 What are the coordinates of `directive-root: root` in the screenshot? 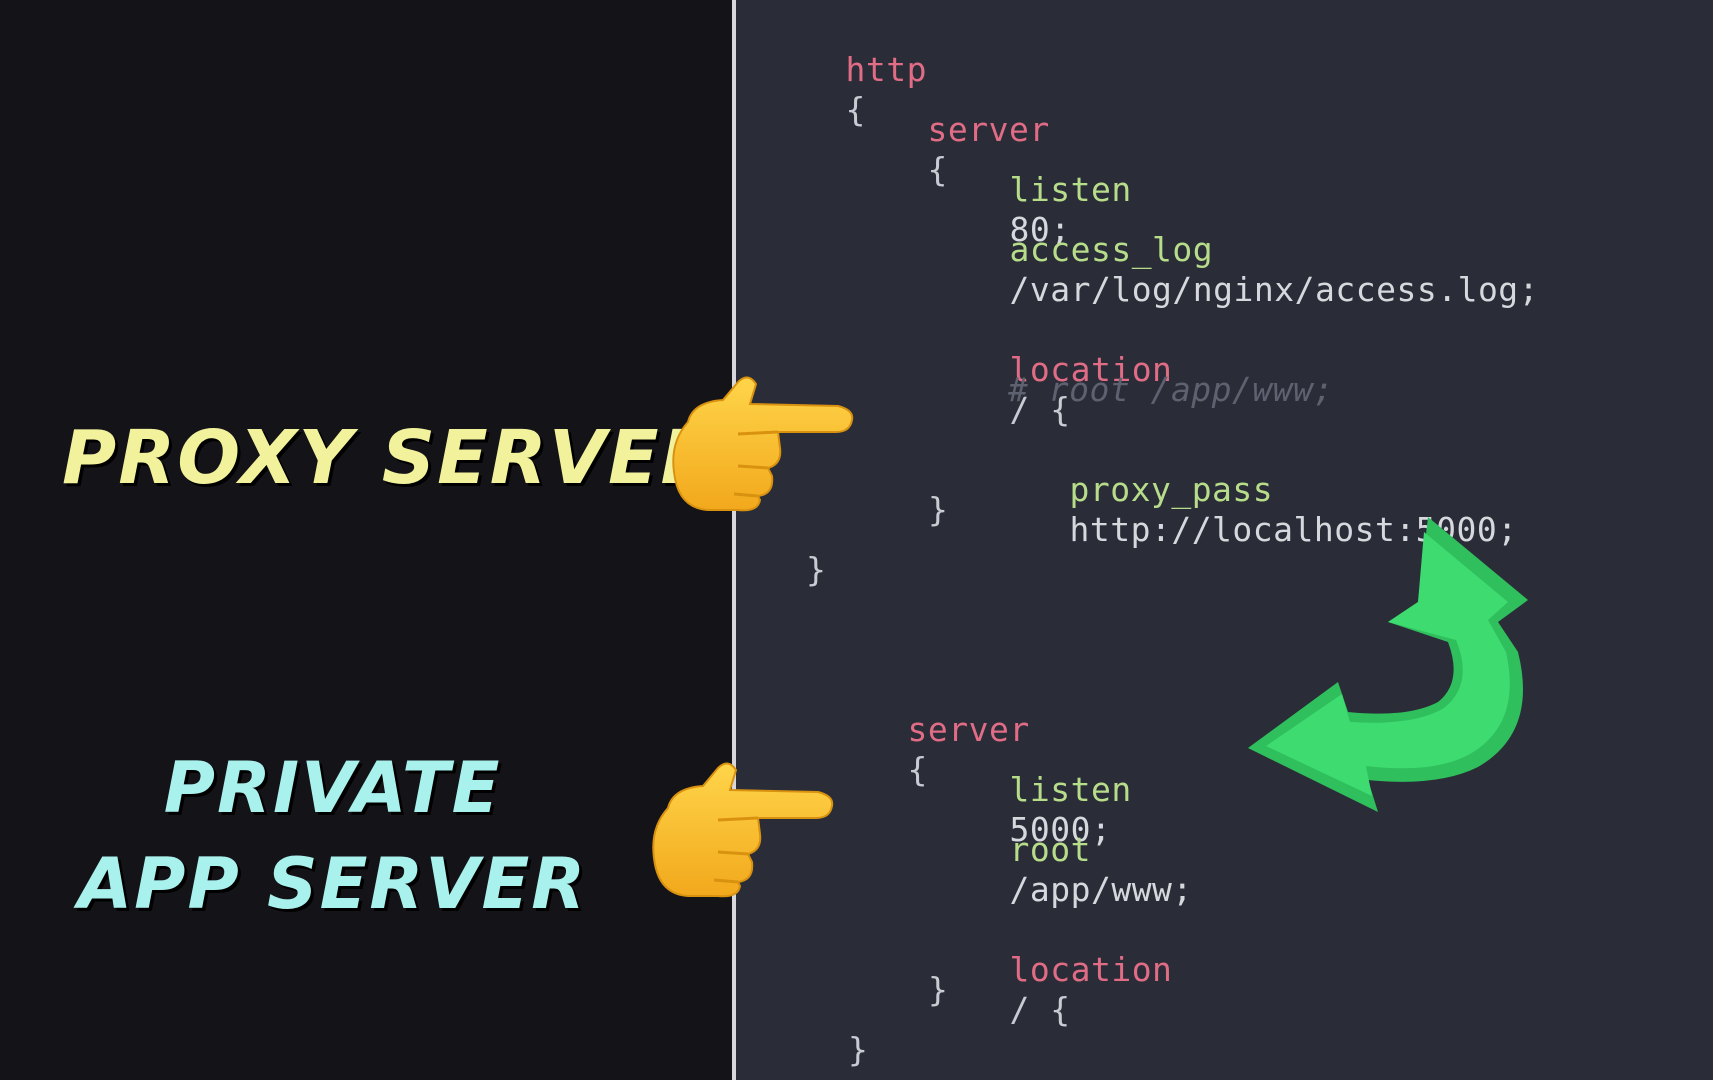 It's located at (1050, 849).